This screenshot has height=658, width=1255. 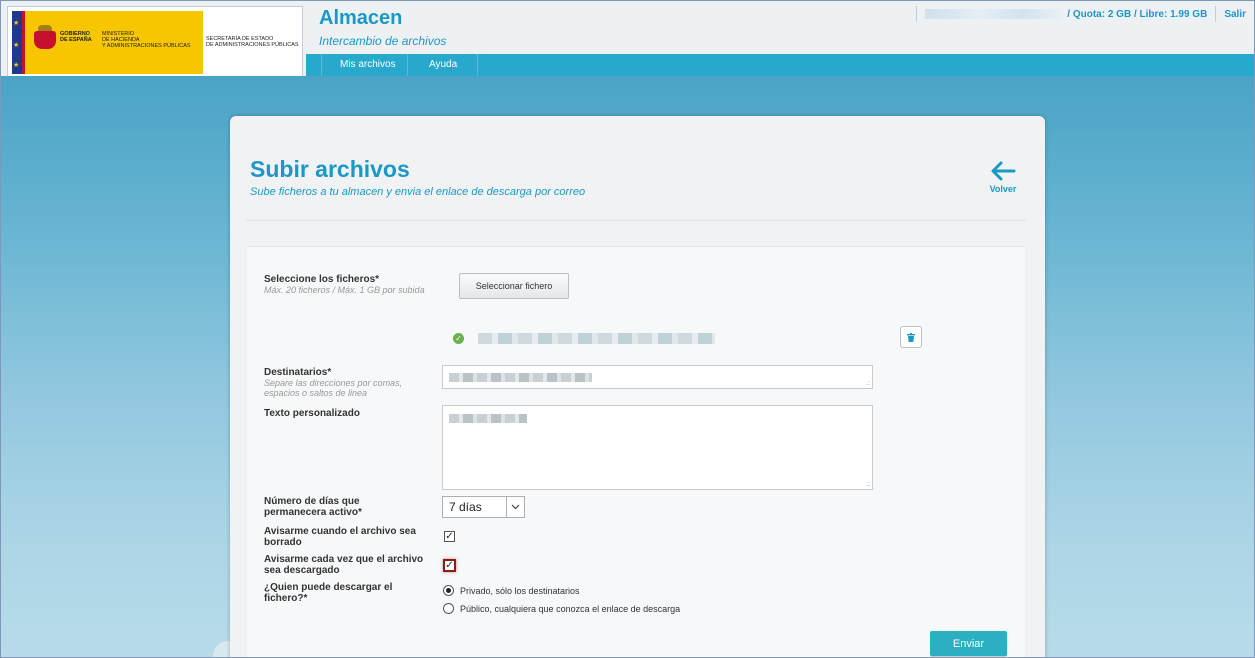 I want to click on recipients-label: Destinatarios*, so click(x=298, y=372).